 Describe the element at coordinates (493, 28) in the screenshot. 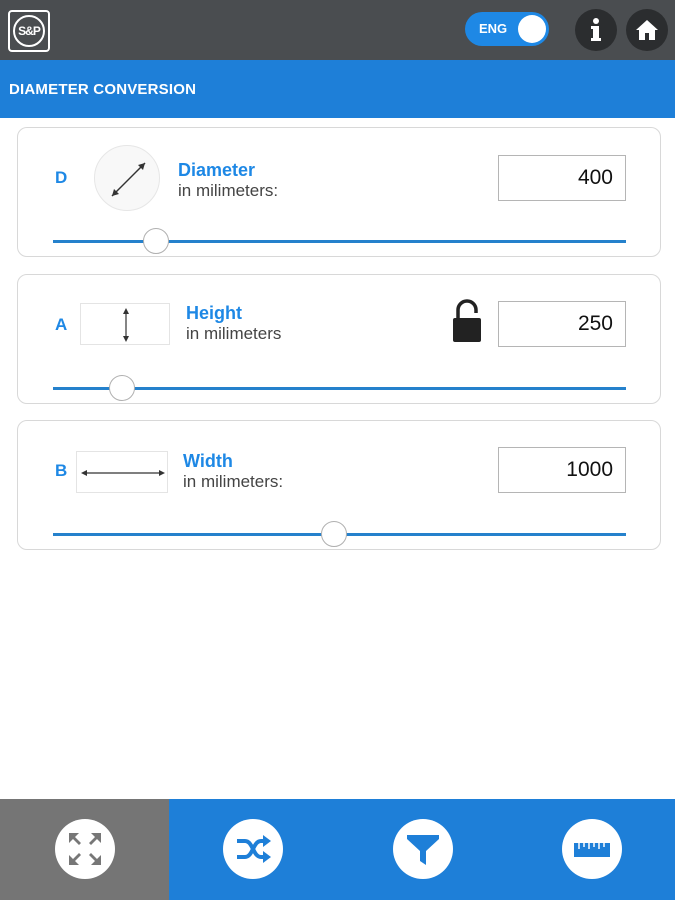

I see `language-label: ENG` at that location.